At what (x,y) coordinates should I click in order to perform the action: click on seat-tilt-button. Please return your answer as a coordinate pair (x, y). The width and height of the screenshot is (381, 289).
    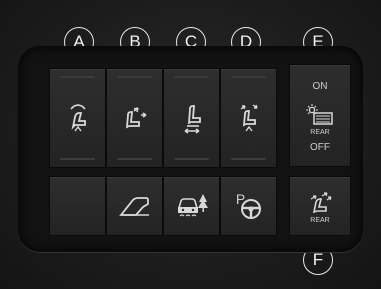
    Looking at the image, I should click on (248, 118).